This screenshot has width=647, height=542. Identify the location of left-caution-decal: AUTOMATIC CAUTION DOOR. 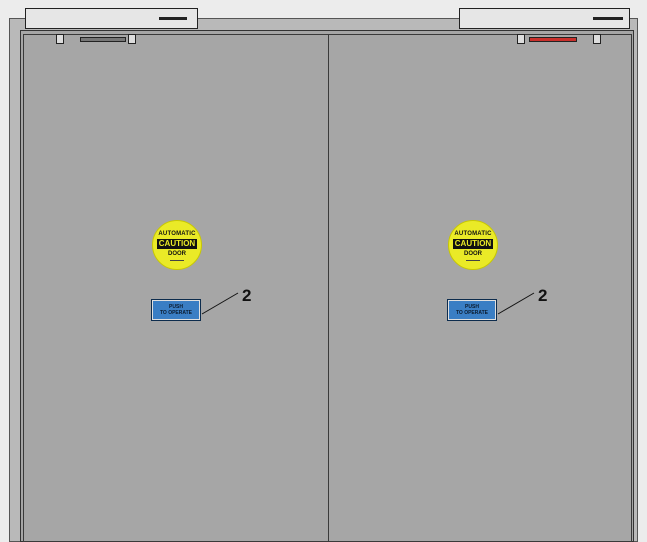
(177, 245).